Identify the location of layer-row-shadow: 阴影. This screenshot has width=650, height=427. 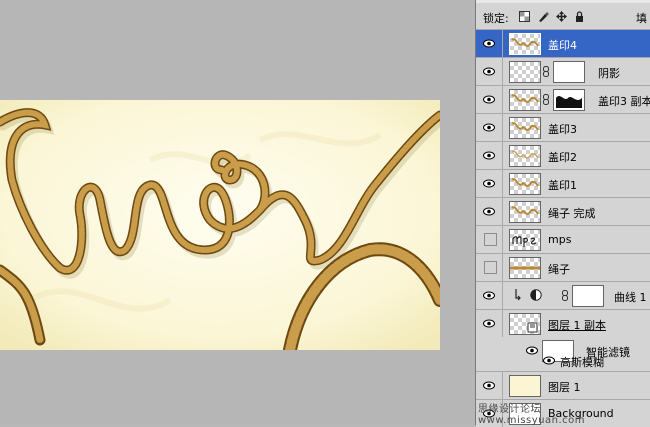
(563, 71).